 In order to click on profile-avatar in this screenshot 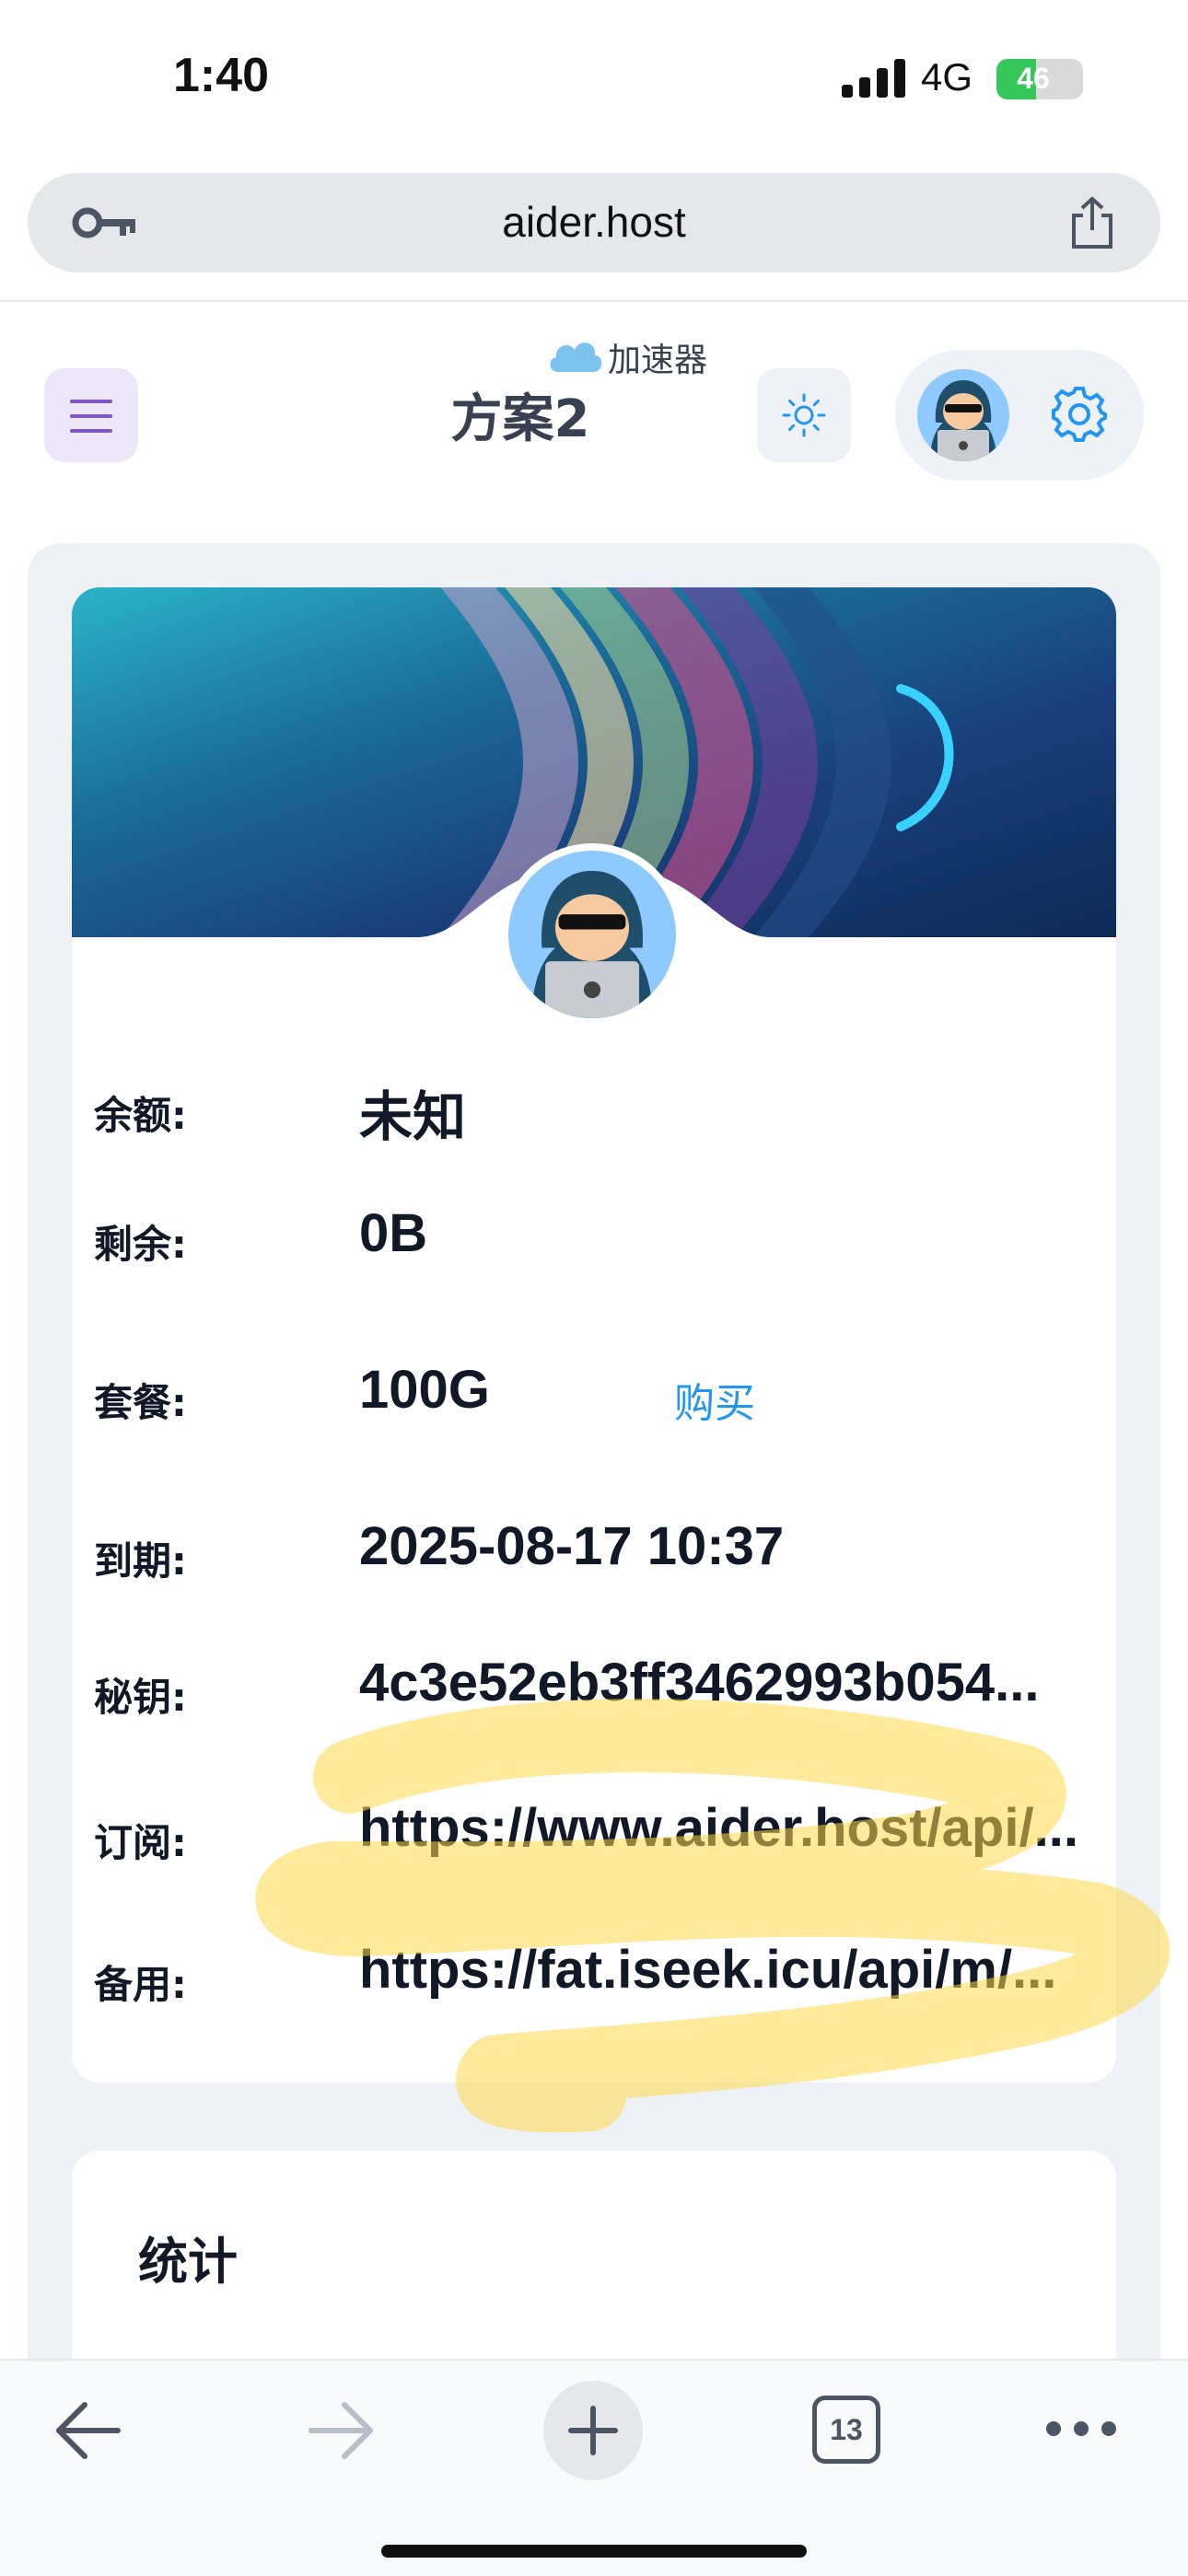, I will do `click(592, 934)`.